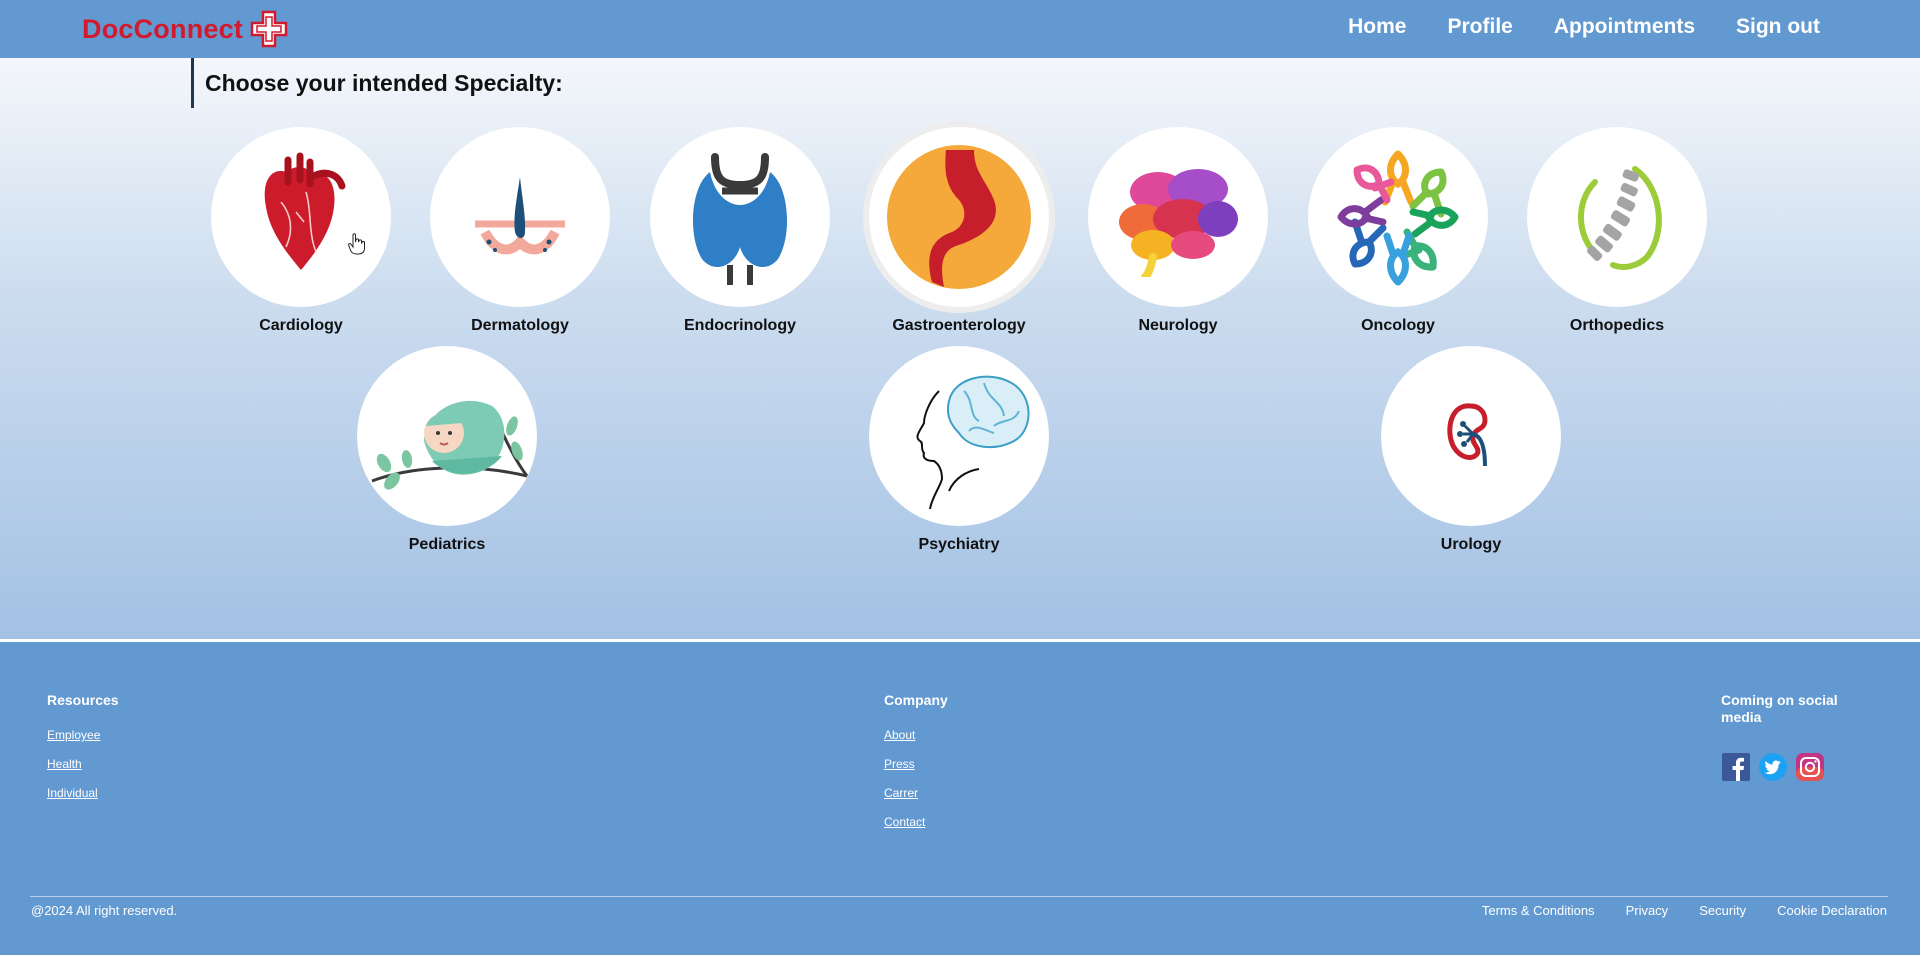 Image resolution: width=1920 pixels, height=955 pixels. What do you see at coordinates (916, 793) in the screenshot?
I see `footer-link-carrer: Carrer` at bounding box center [916, 793].